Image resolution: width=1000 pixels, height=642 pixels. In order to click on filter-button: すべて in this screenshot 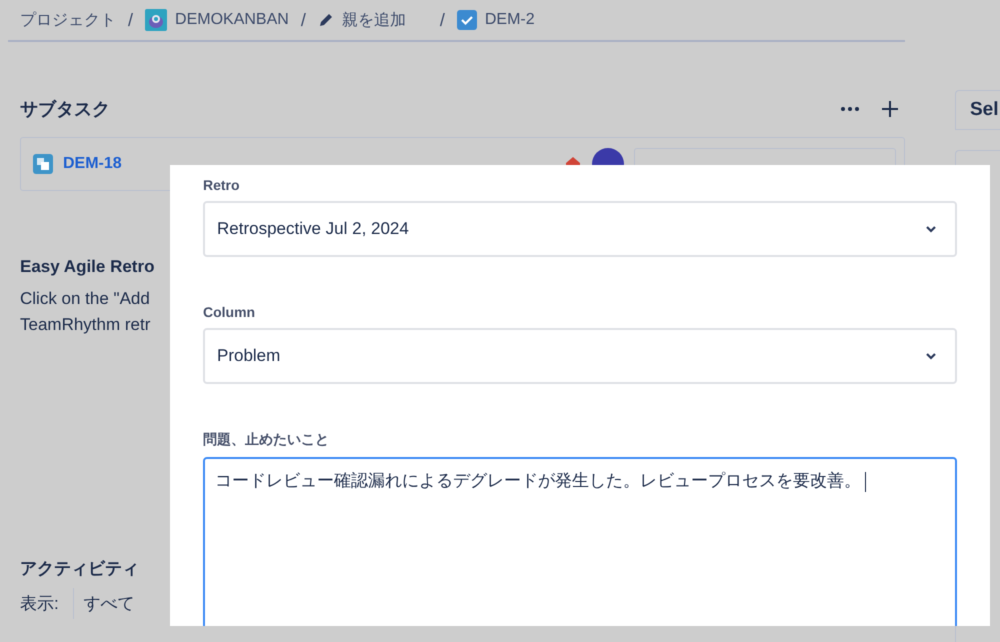, I will do `click(108, 603)`.